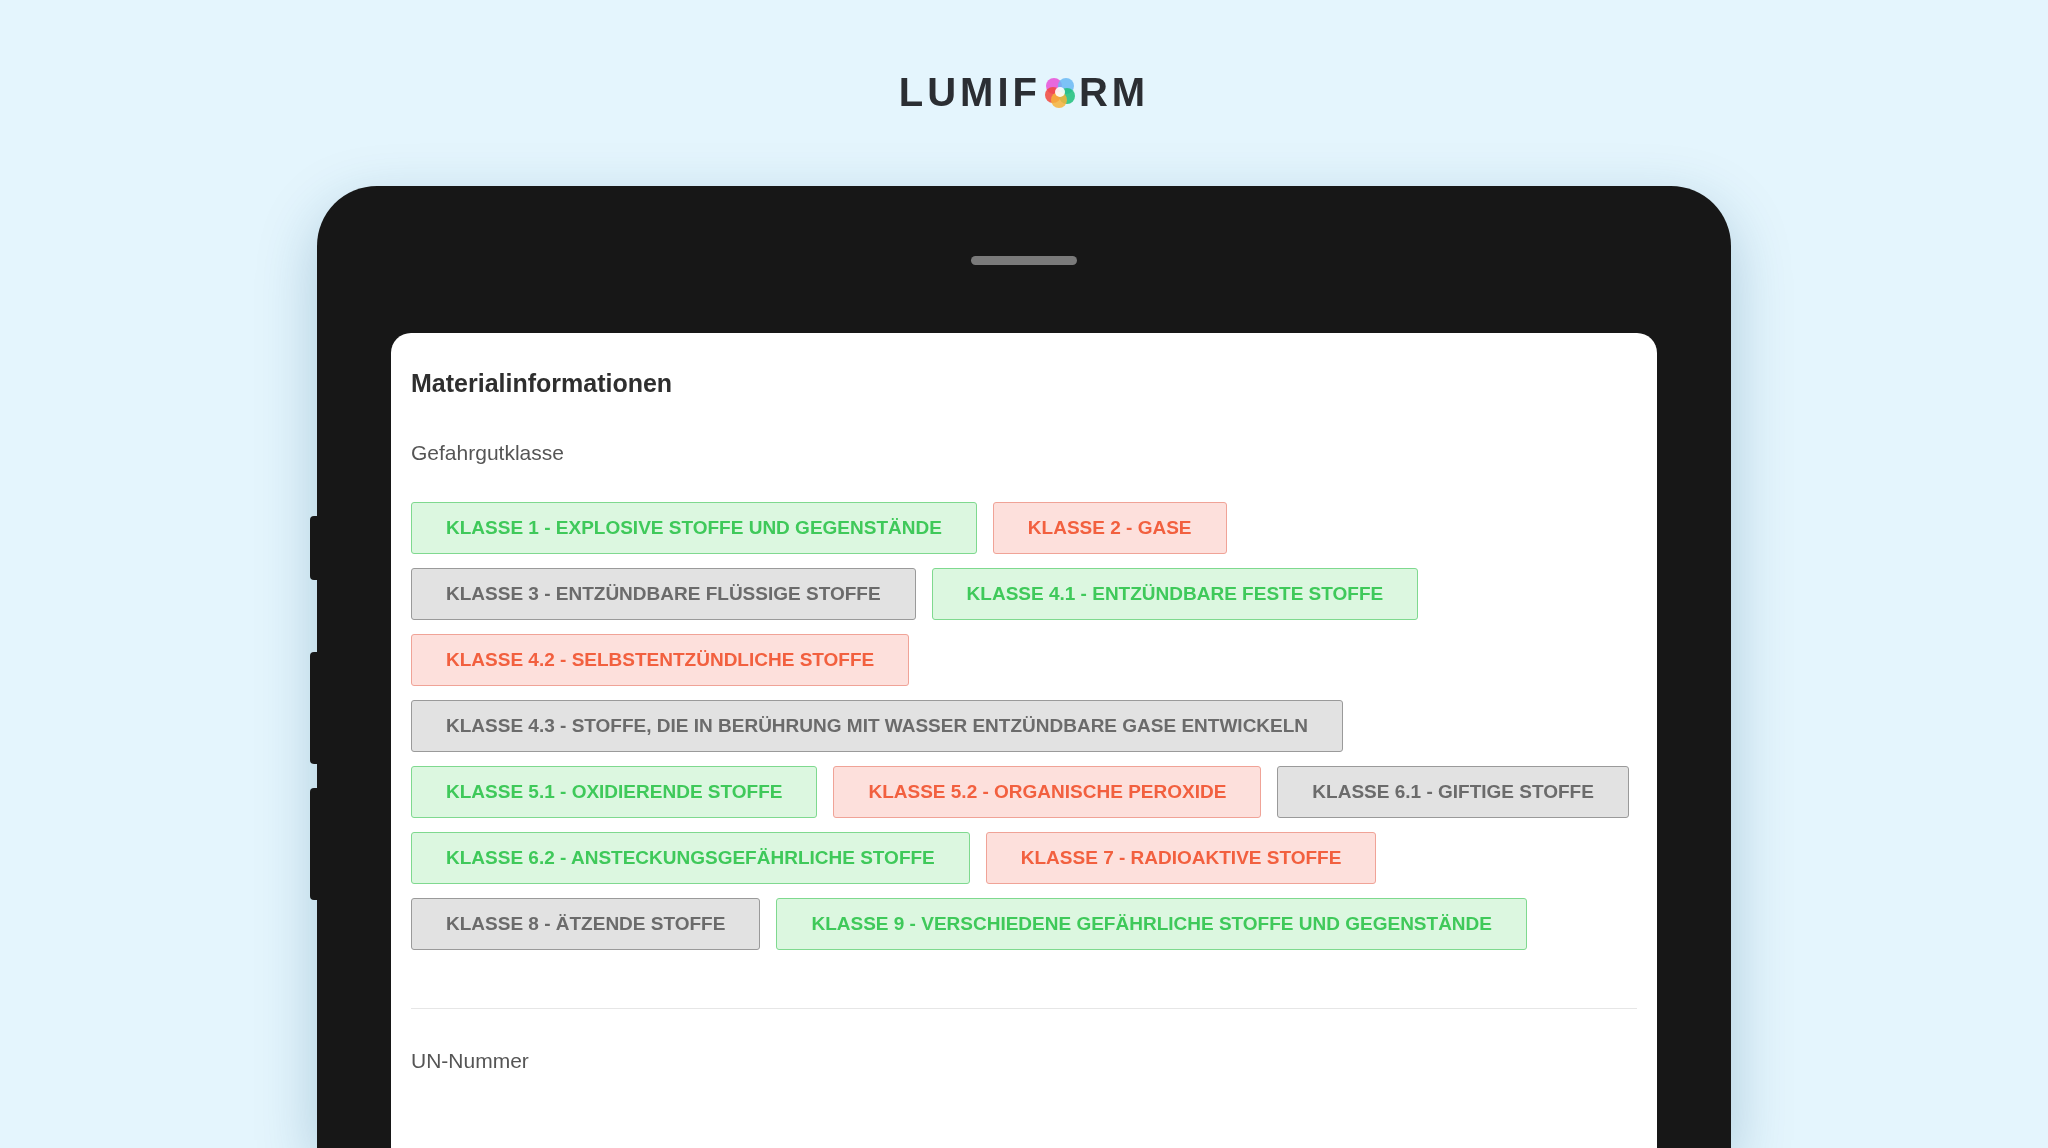  Describe the element at coordinates (663, 594) in the screenshot. I see `hazard-class-option: KLASSE 3 - ENTZÜNDBARE FLÜSSIGE STOFFE` at that location.